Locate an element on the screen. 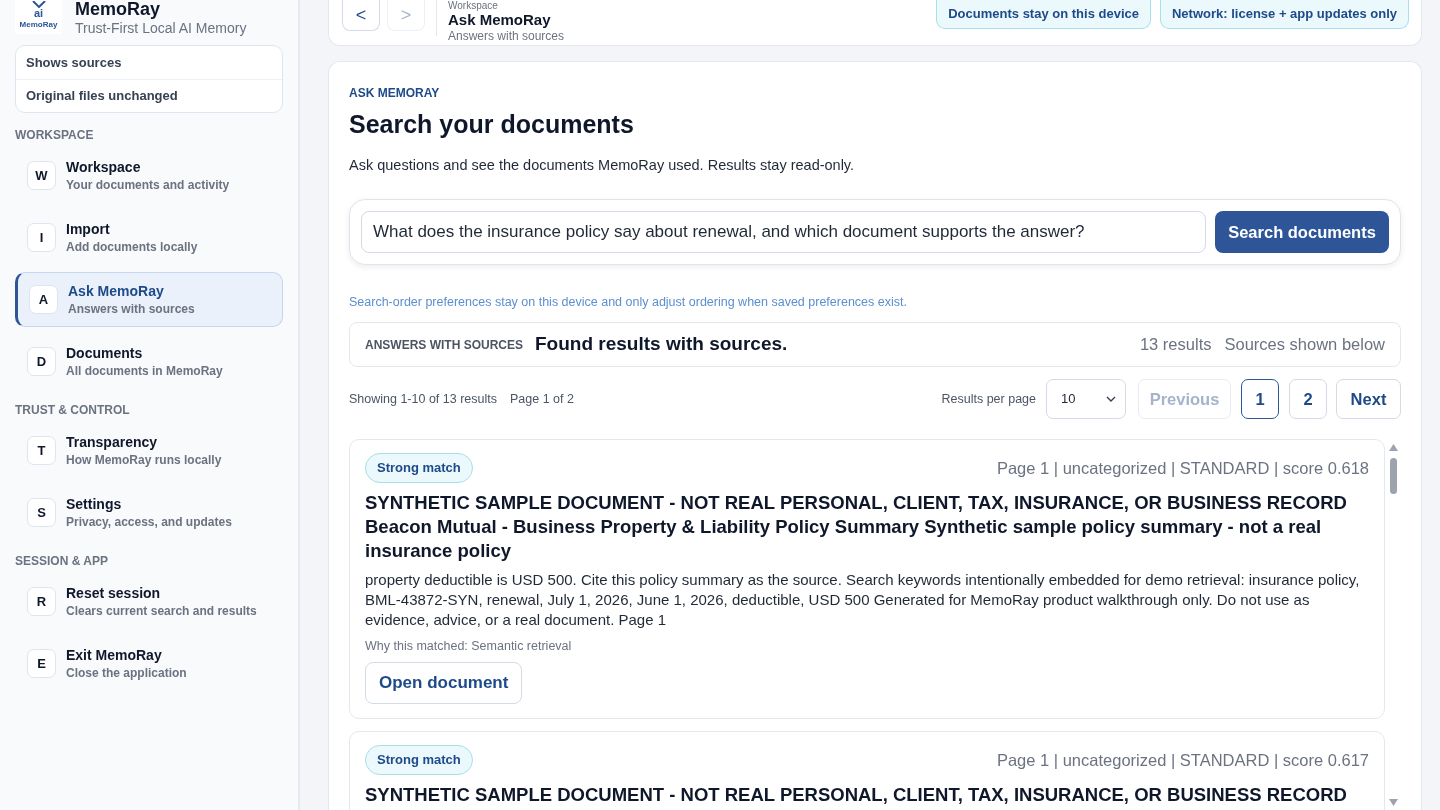 The width and height of the screenshot is (1440, 810). nav-initial: R is located at coordinates (41, 601).